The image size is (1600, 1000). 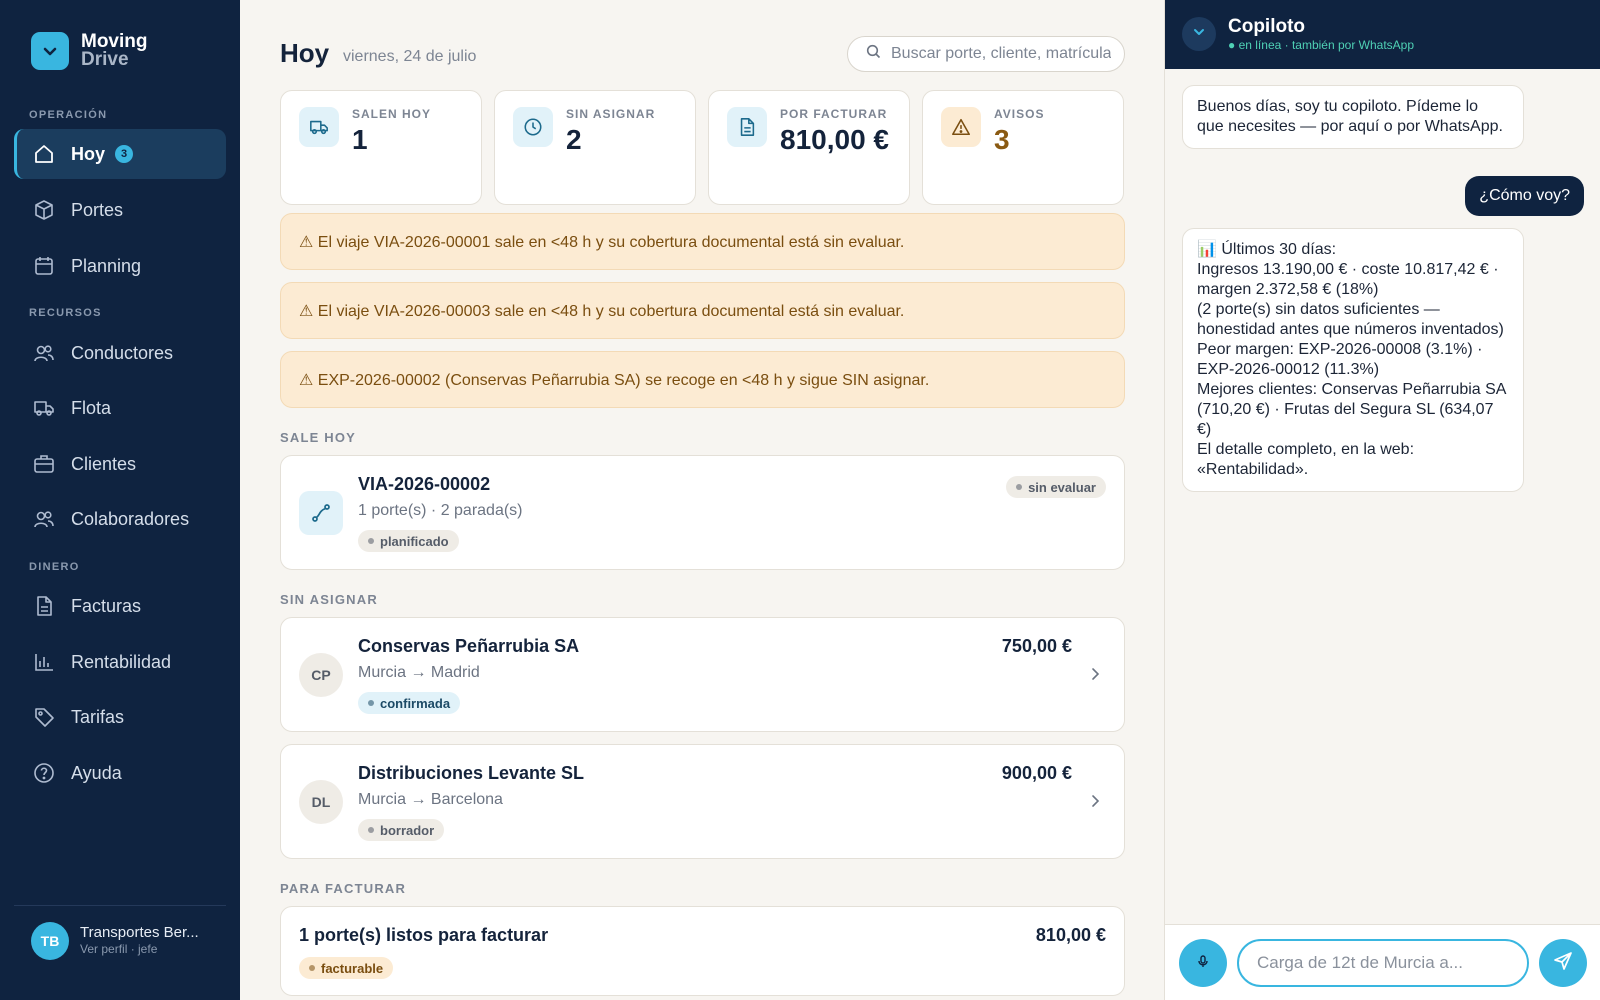 What do you see at coordinates (124, 154) in the screenshot?
I see `count-badge: 3` at bounding box center [124, 154].